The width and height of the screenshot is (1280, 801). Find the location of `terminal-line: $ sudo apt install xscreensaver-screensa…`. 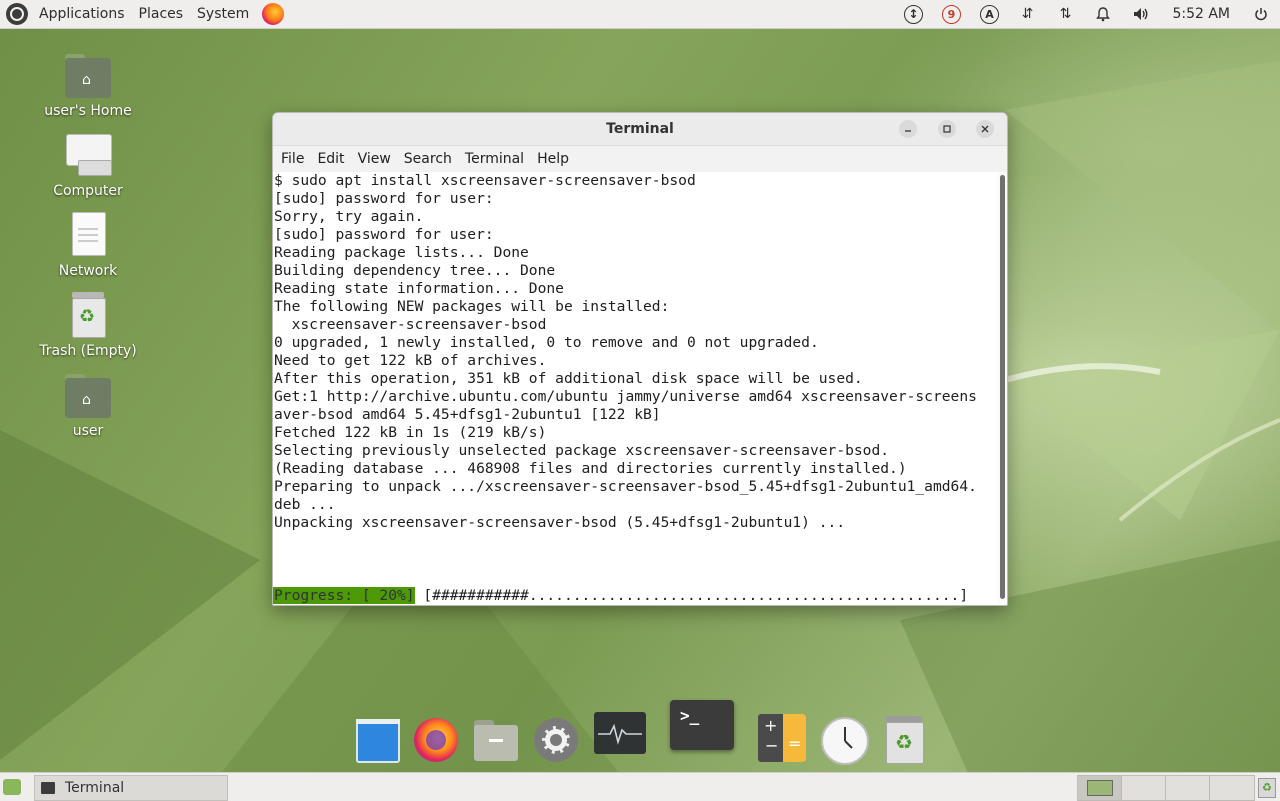

terminal-line: $ sudo apt install xscreensaver-screensa… is located at coordinates (485, 180).